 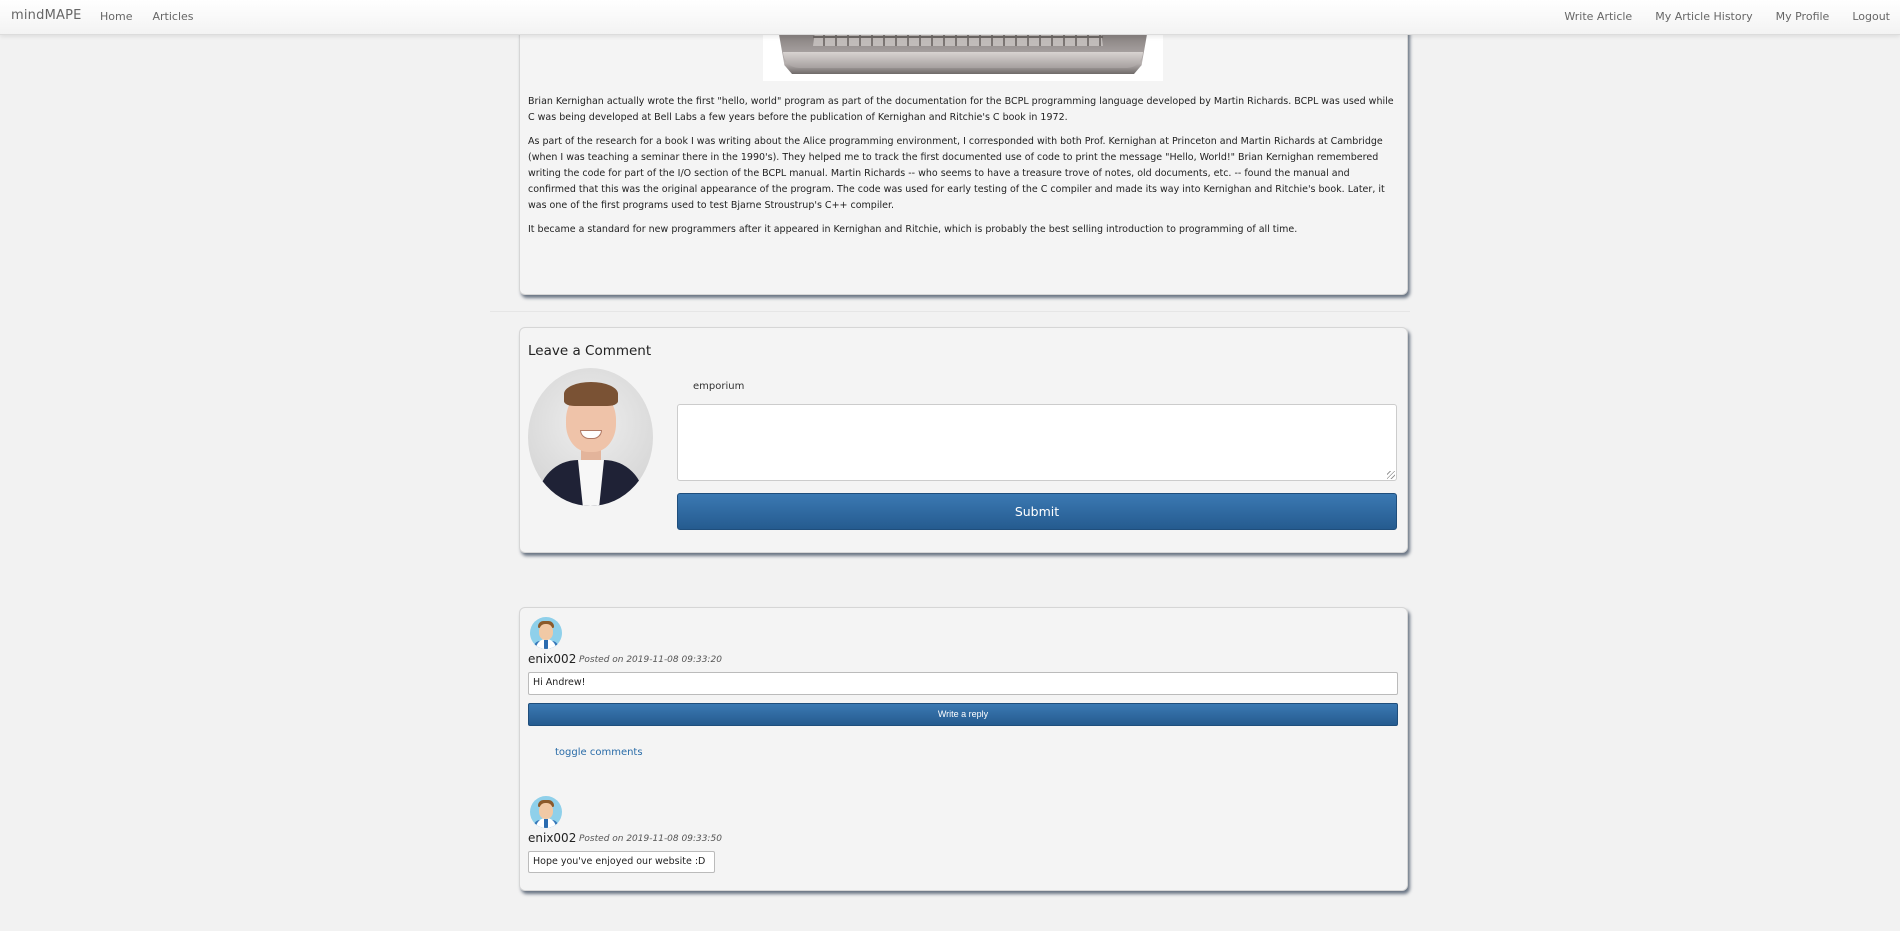 I want to click on nav-my-profile-link: My Profile, so click(x=1803, y=16).